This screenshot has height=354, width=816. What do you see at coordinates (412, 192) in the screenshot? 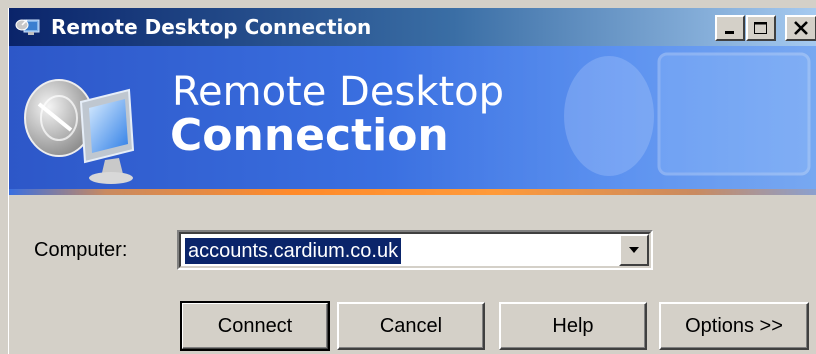
I see `accent-divider` at bounding box center [412, 192].